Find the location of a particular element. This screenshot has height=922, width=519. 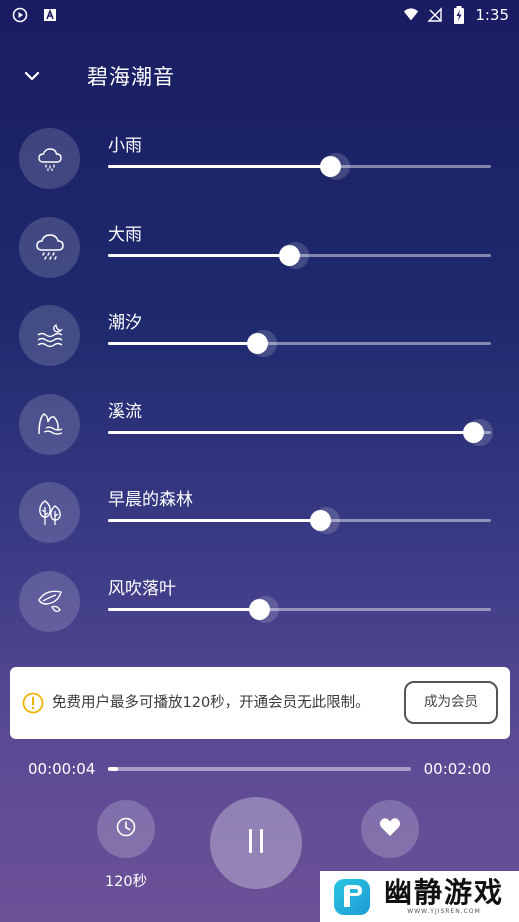

progress-bar-fill is located at coordinates (113, 769).